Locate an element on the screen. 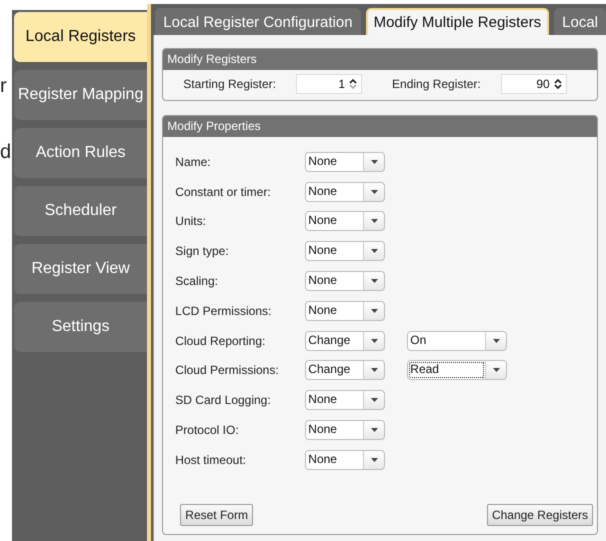 The width and height of the screenshot is (606, 541). cut-off-text: r is located at coordinates (4, 86).